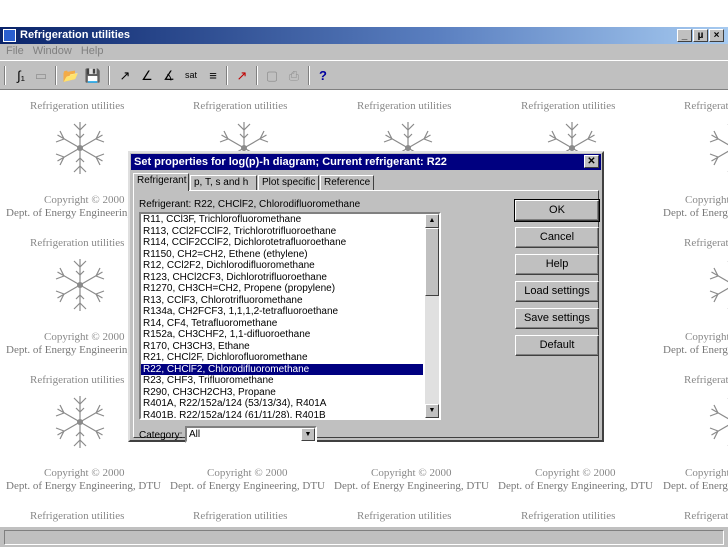  Describe the element at coordinates (282, 278) in the screenshot. I see `refrigerant-list-item: R123, CHCl2CF3, Dichlorotrifluoroethane` at that location.